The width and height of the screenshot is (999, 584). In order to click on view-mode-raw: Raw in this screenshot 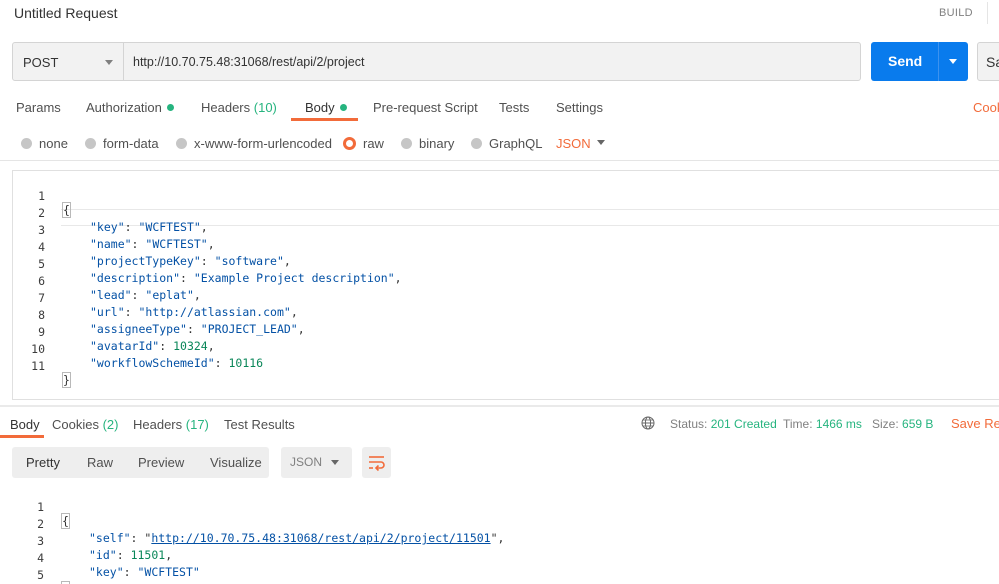, I will do `click(100, 462)`.